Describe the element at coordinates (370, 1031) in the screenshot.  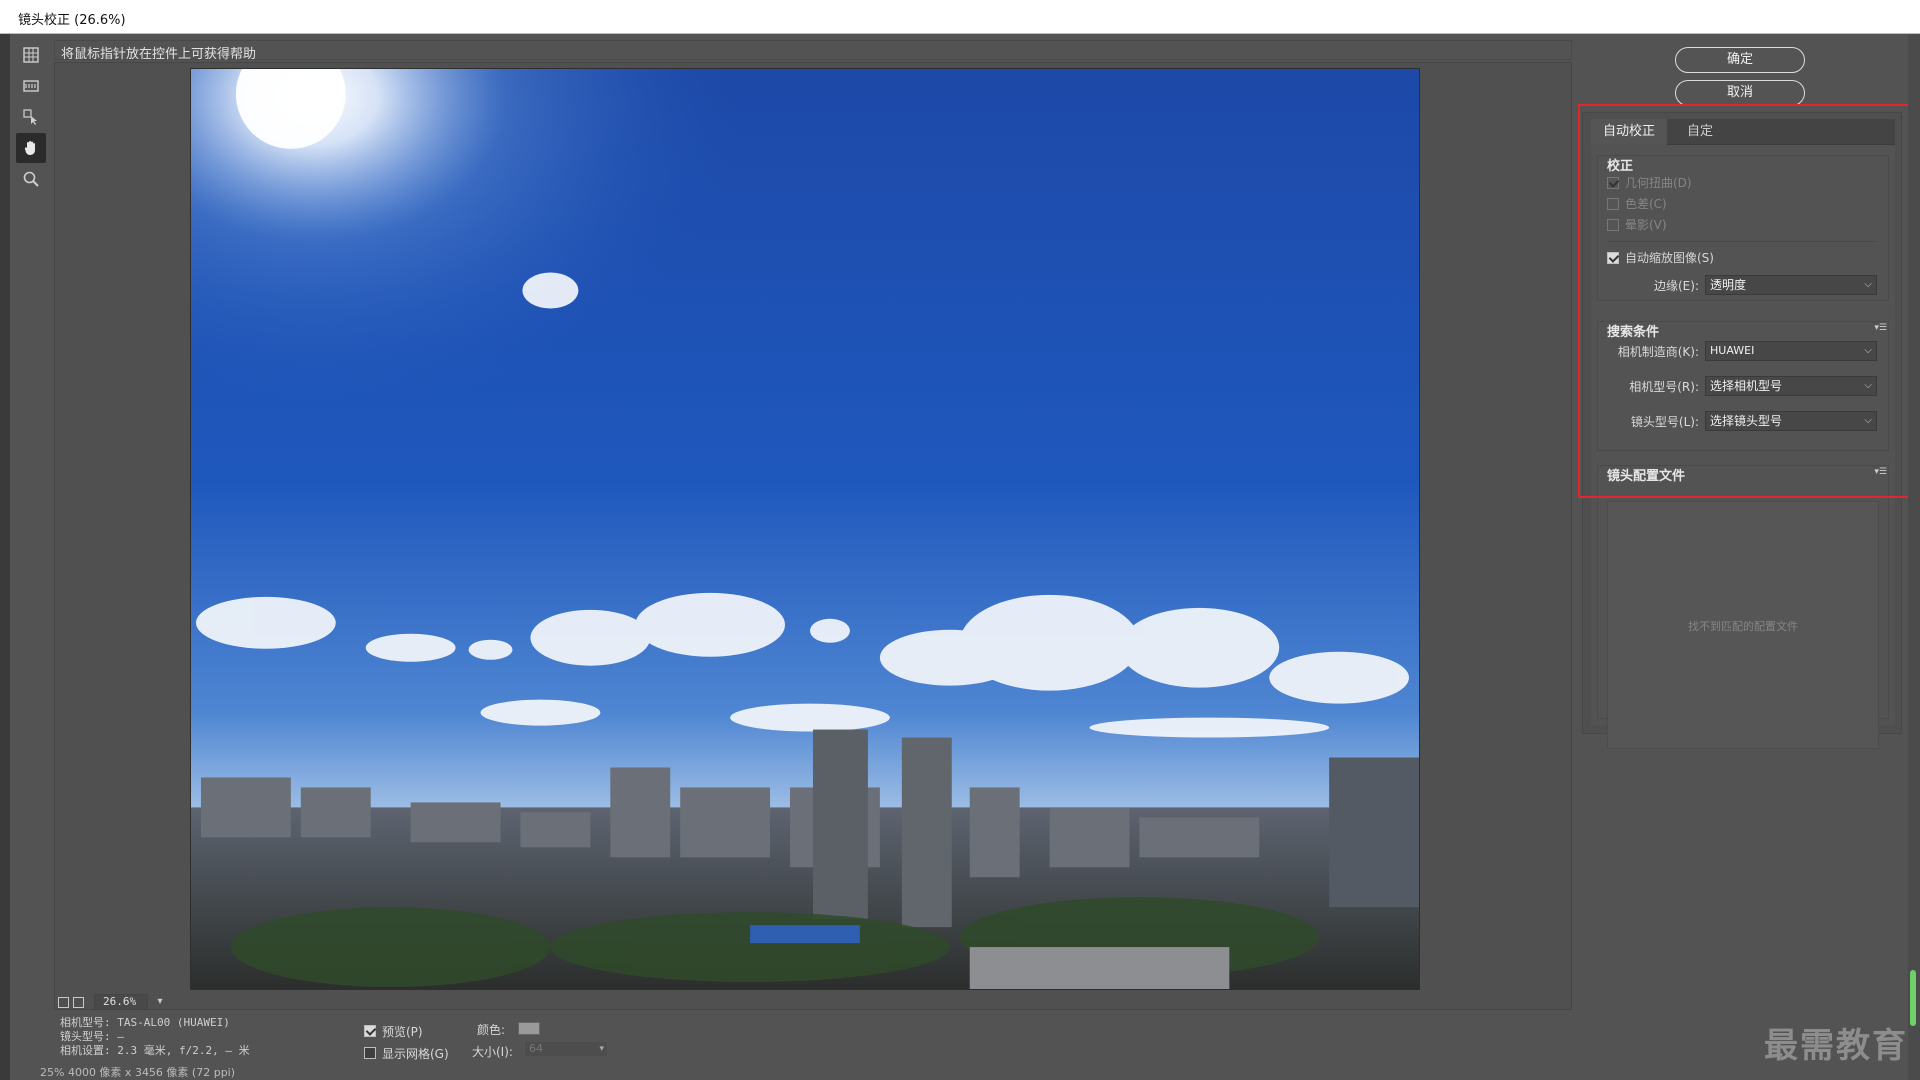
I see `preview-checkbox` at that location.